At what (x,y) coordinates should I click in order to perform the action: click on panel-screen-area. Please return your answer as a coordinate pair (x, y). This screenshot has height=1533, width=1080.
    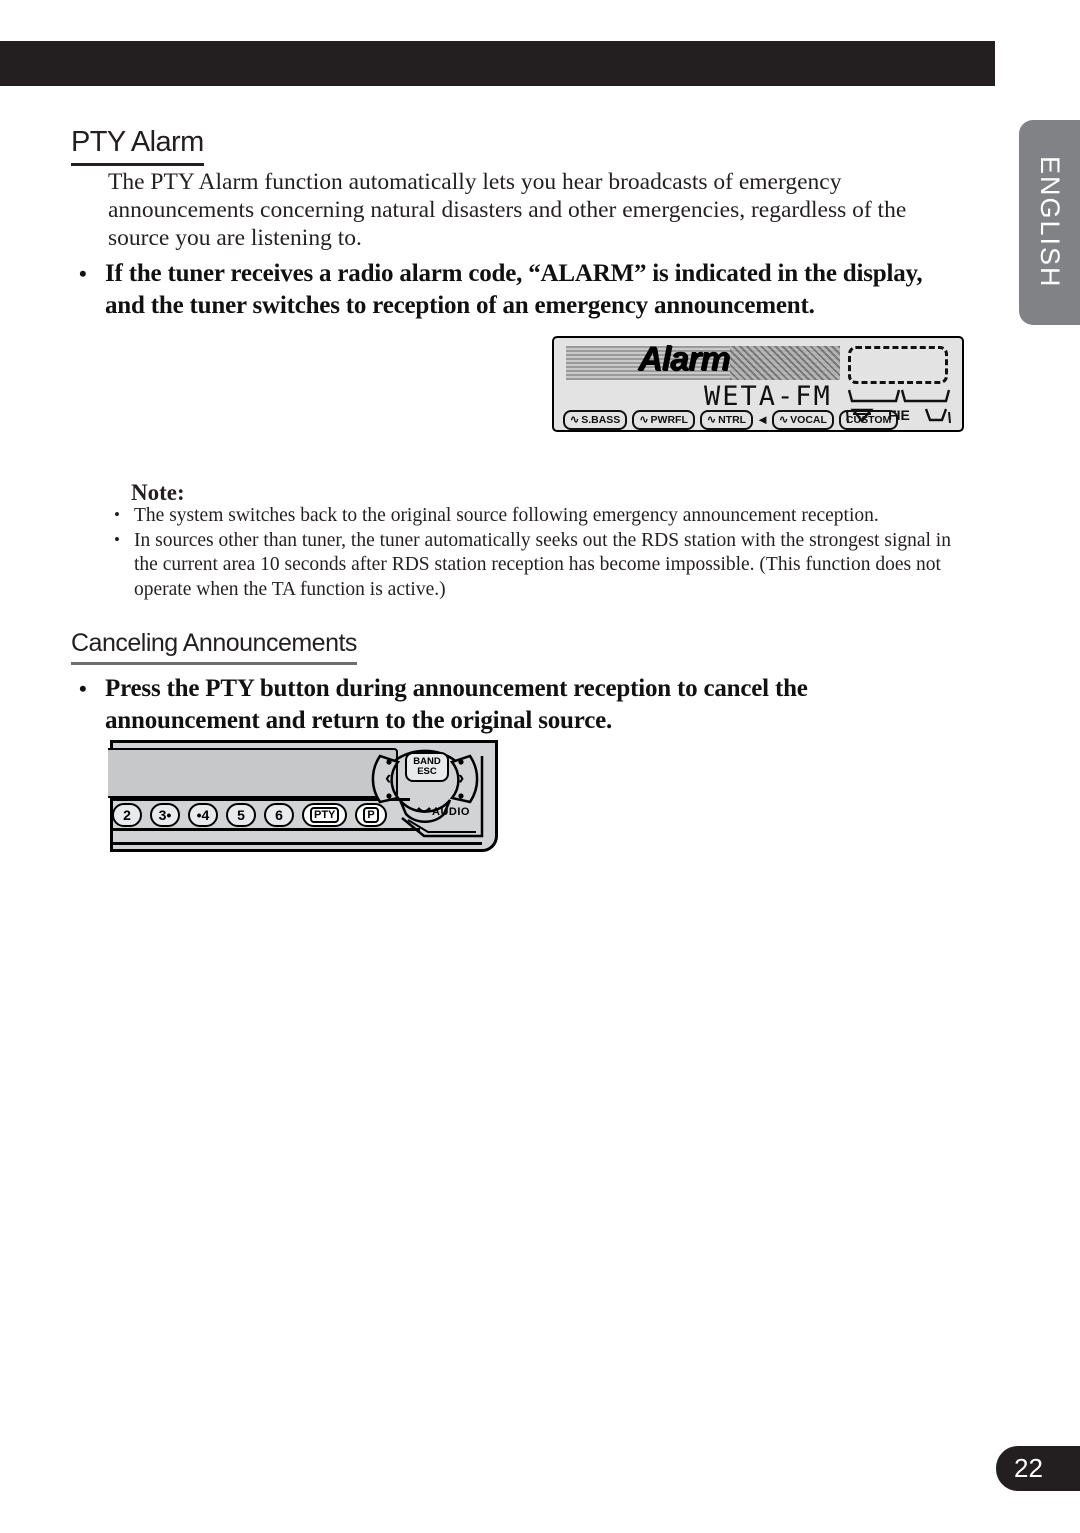
    Looking at the image, I should click on (253, 773).